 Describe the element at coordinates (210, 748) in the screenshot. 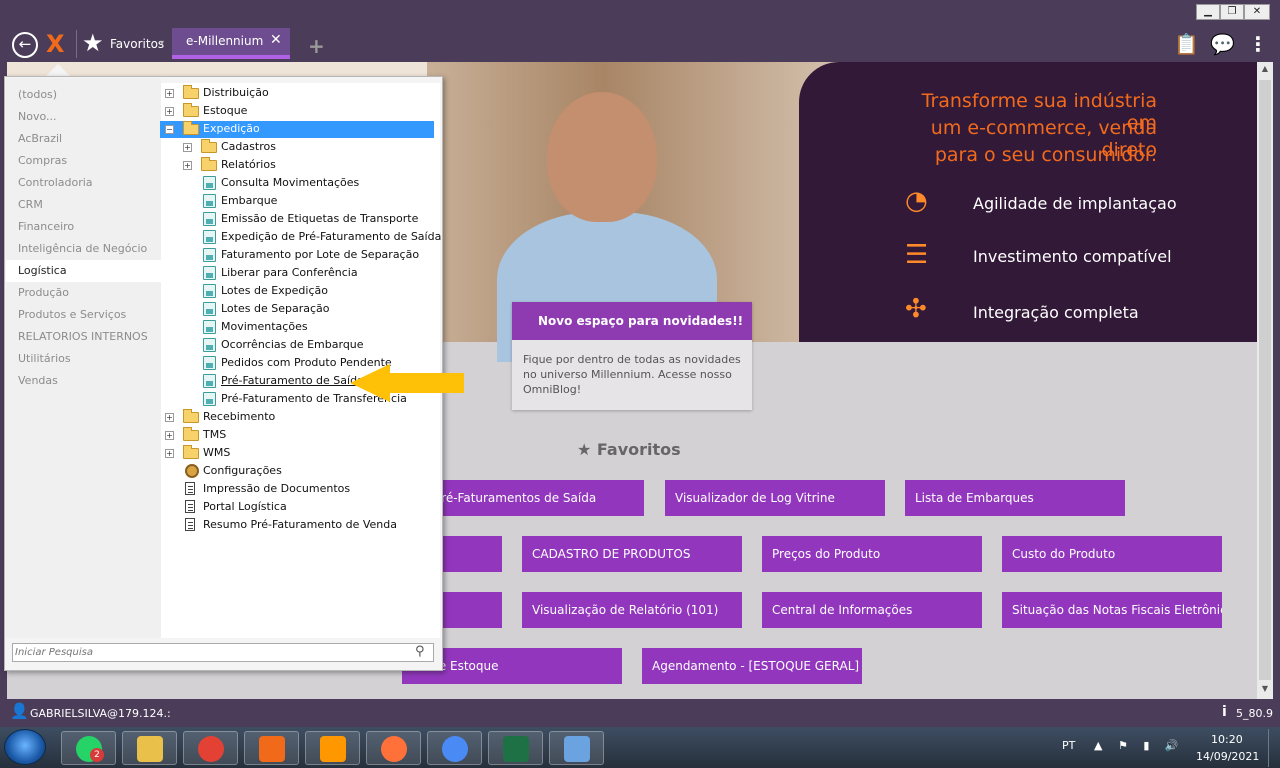

I see `taskbar-app-chrome` at that location.